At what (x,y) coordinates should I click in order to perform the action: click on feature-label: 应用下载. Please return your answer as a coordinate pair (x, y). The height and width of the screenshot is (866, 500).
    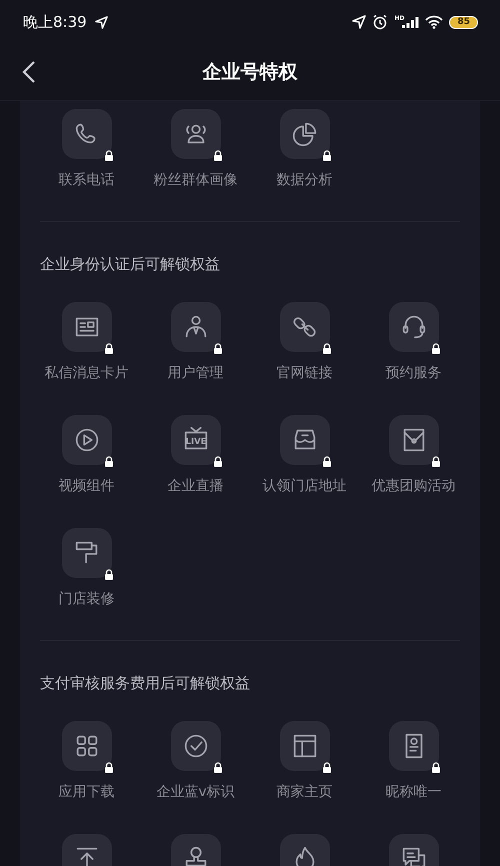
    Looking at the image, I should click on (86, 792).